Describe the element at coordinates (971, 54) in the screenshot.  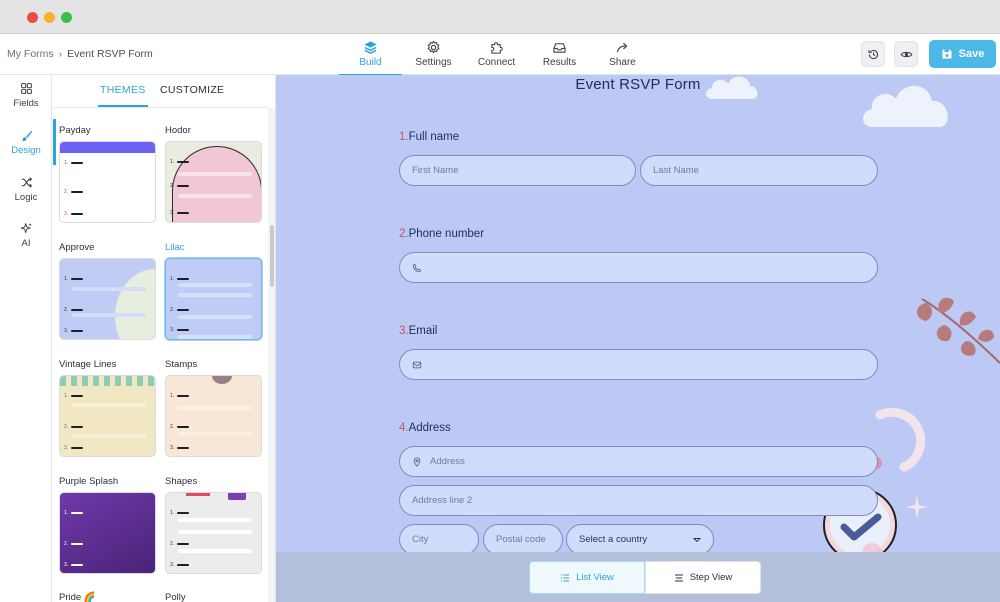
I see `save-button-label: Save` at that location.